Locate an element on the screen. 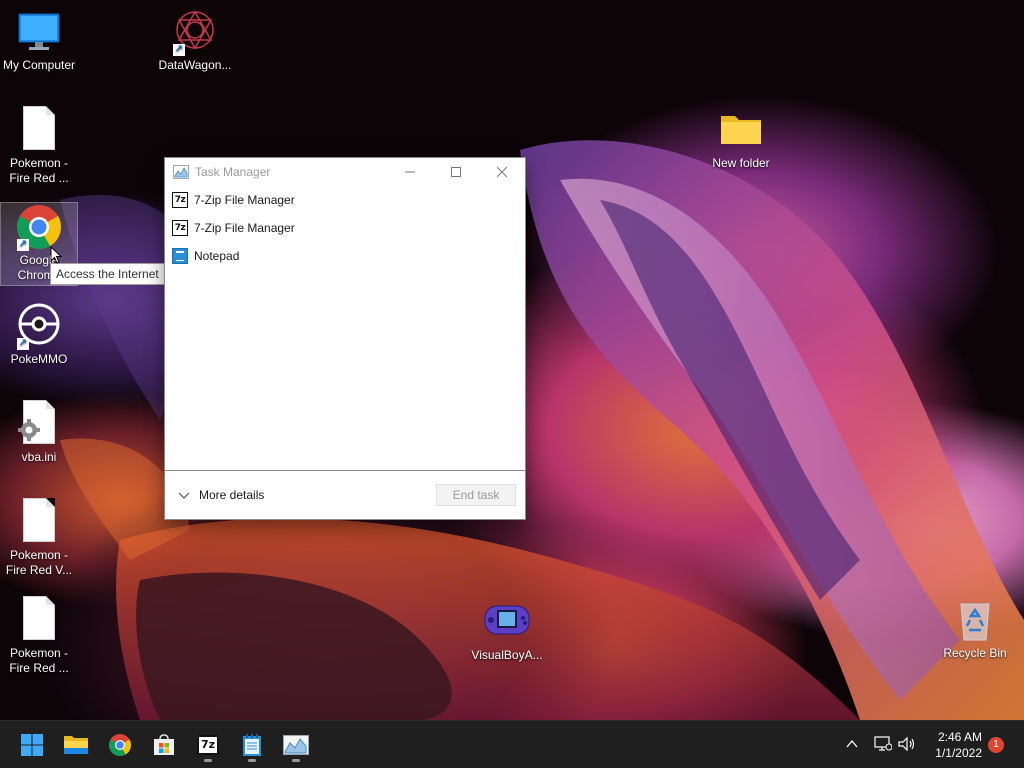  chevron-up-icon is located at coordinates (852, 744).